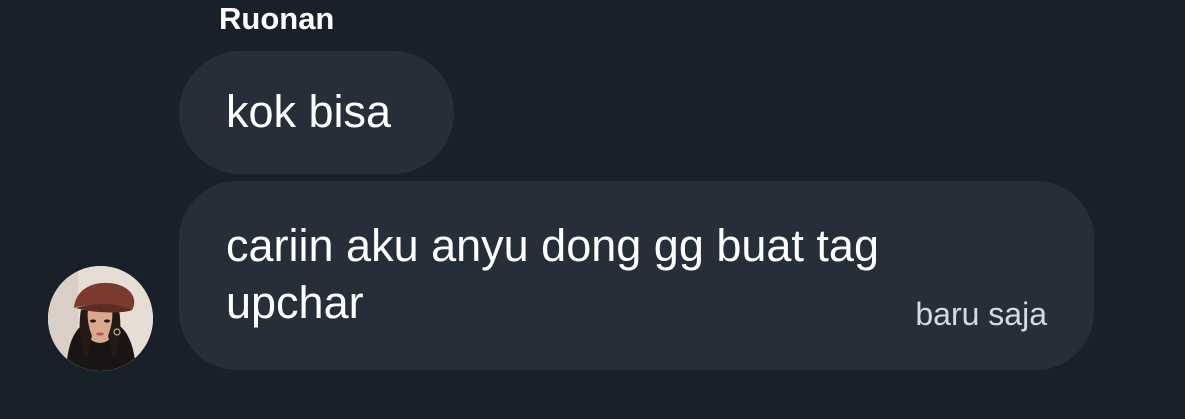 The height and width of the screenshot is (419, 1185). I want to click on message-timestamp: baru saja, so click(981, 314).